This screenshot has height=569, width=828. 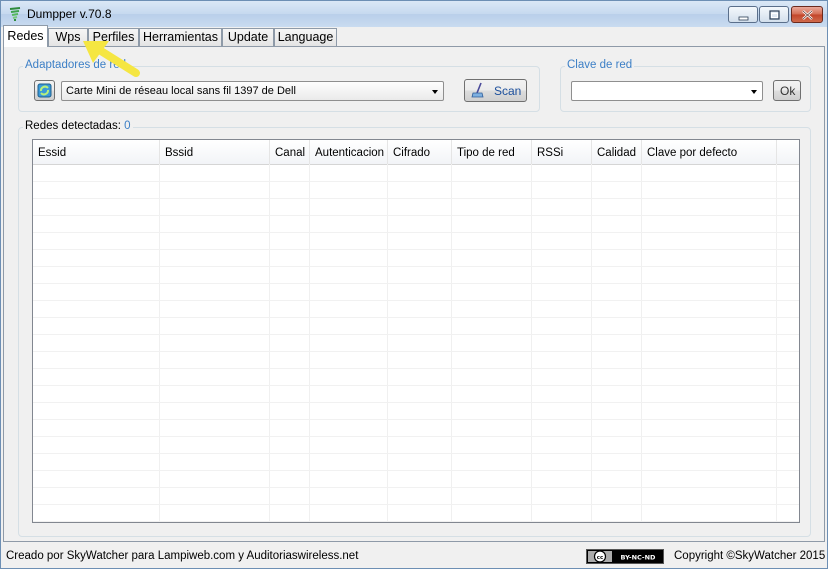 I want to click on column-cifrado: Cifrado, so click(x=420, y=152).